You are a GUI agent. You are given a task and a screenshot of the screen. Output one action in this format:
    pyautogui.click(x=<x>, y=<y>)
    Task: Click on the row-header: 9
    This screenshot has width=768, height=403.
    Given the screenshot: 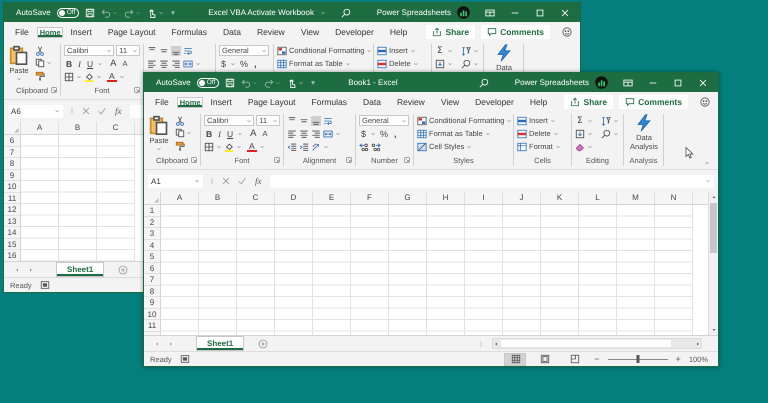 What is the action you would take?
    pyautogui.click(x=12, y=175)
    